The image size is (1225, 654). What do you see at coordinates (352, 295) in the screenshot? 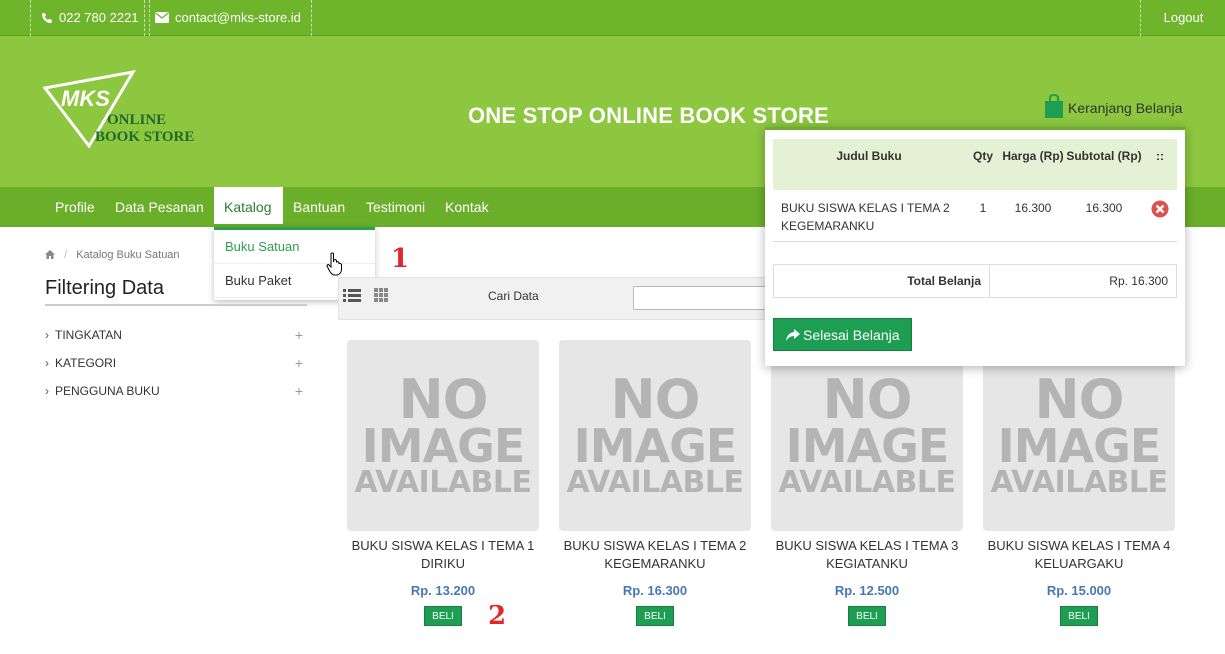
I see `list-view-icon` at bounding box center [352, 295].